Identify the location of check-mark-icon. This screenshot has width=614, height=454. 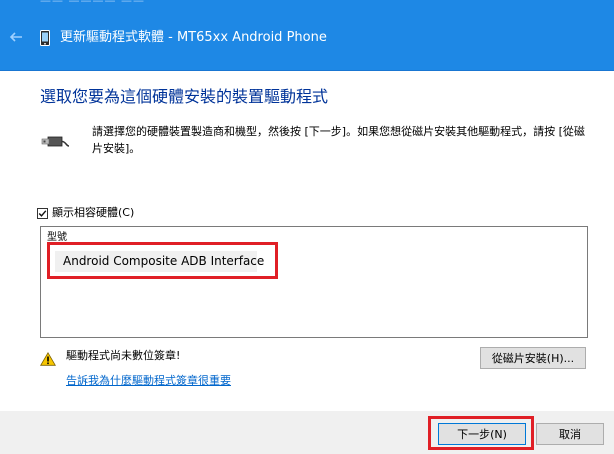
(42, 213).